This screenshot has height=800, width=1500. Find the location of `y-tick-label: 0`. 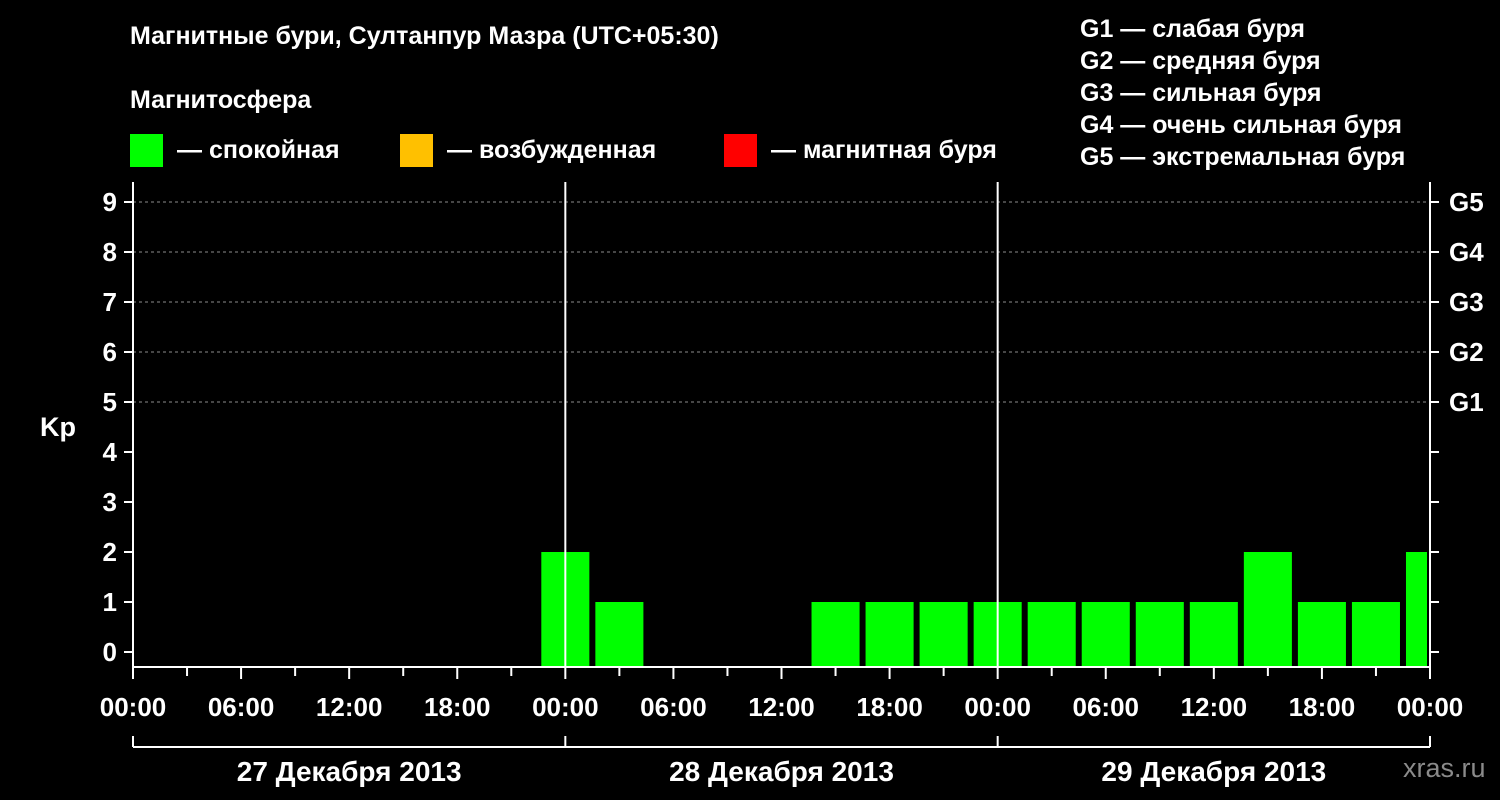

y-tick-label: 0 is located at coordinates (110, 652).